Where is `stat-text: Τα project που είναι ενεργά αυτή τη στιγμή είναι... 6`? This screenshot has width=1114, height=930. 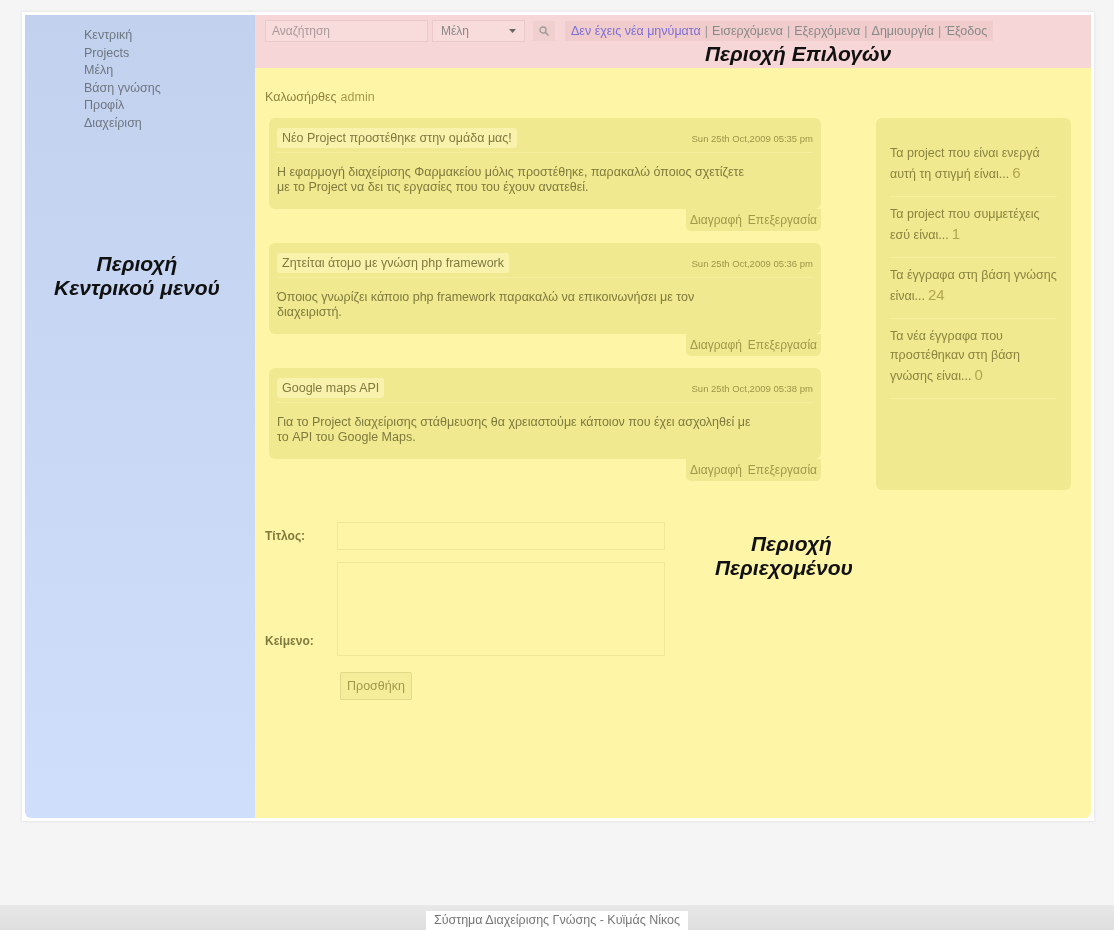
stat-text: Τα project που είναι ενεργά αυτή τη στιγμή είναι... 6 is located at coordinates (965, 164).